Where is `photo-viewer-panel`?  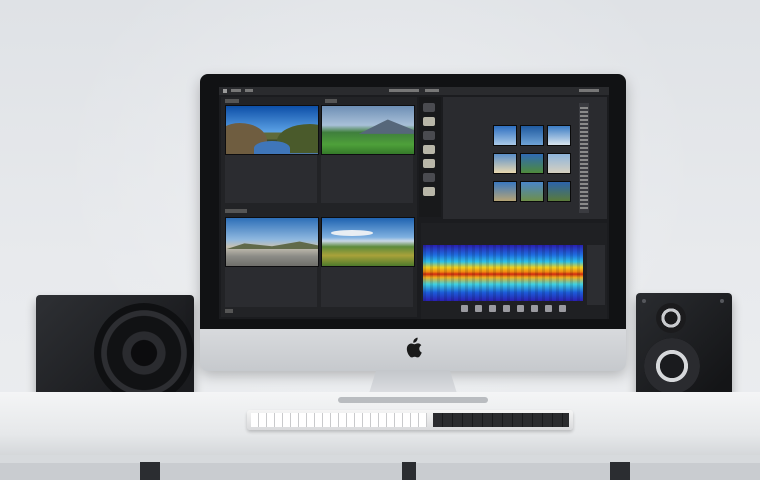
photo-viewer-panel is located at coordinates (319, 207).